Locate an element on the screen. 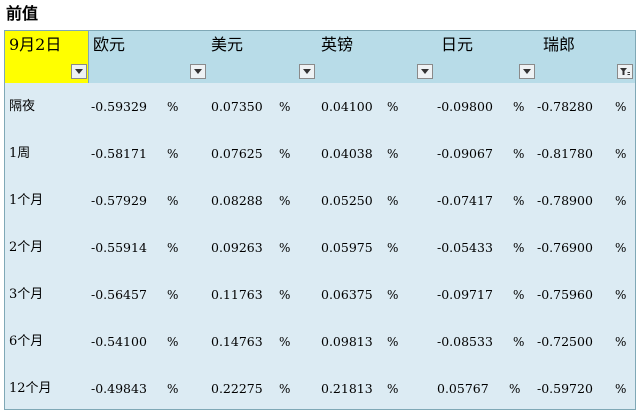 The width and height of the screenshot is (640, 414). rate-cell-usd: 0.14763 is located at coordinates (237, 341).